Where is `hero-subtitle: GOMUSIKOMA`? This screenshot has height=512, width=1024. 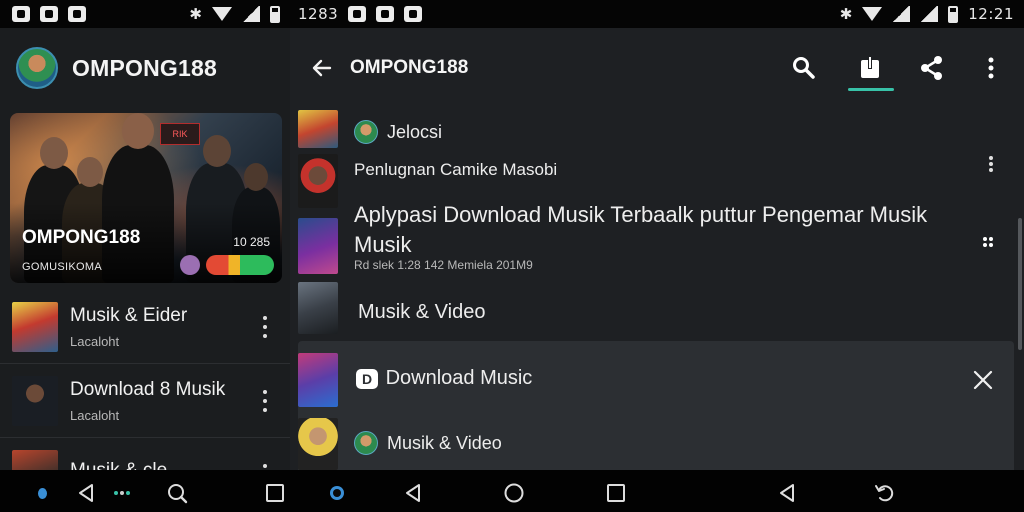 hero-subtitle: GOMUSIKOMA is located at coordinates (62, 267).